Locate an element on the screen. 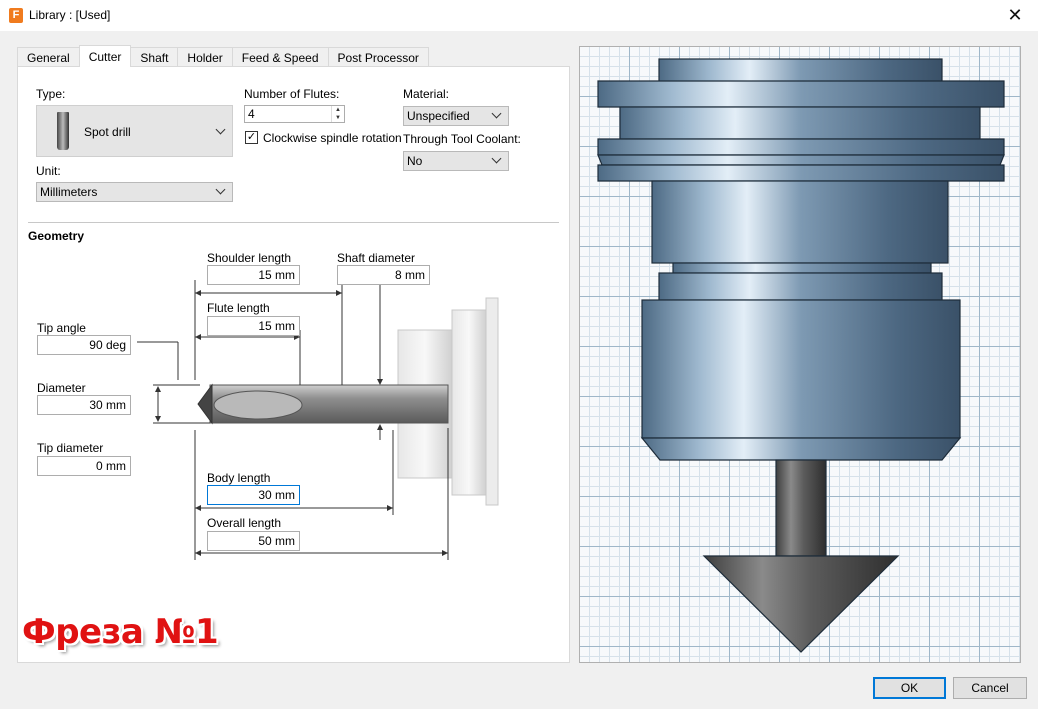 Image resolution: width=1038 pixels, height=709 pixels. shoulder-length-label: Shoulder length is located at coordinates (249, 258).